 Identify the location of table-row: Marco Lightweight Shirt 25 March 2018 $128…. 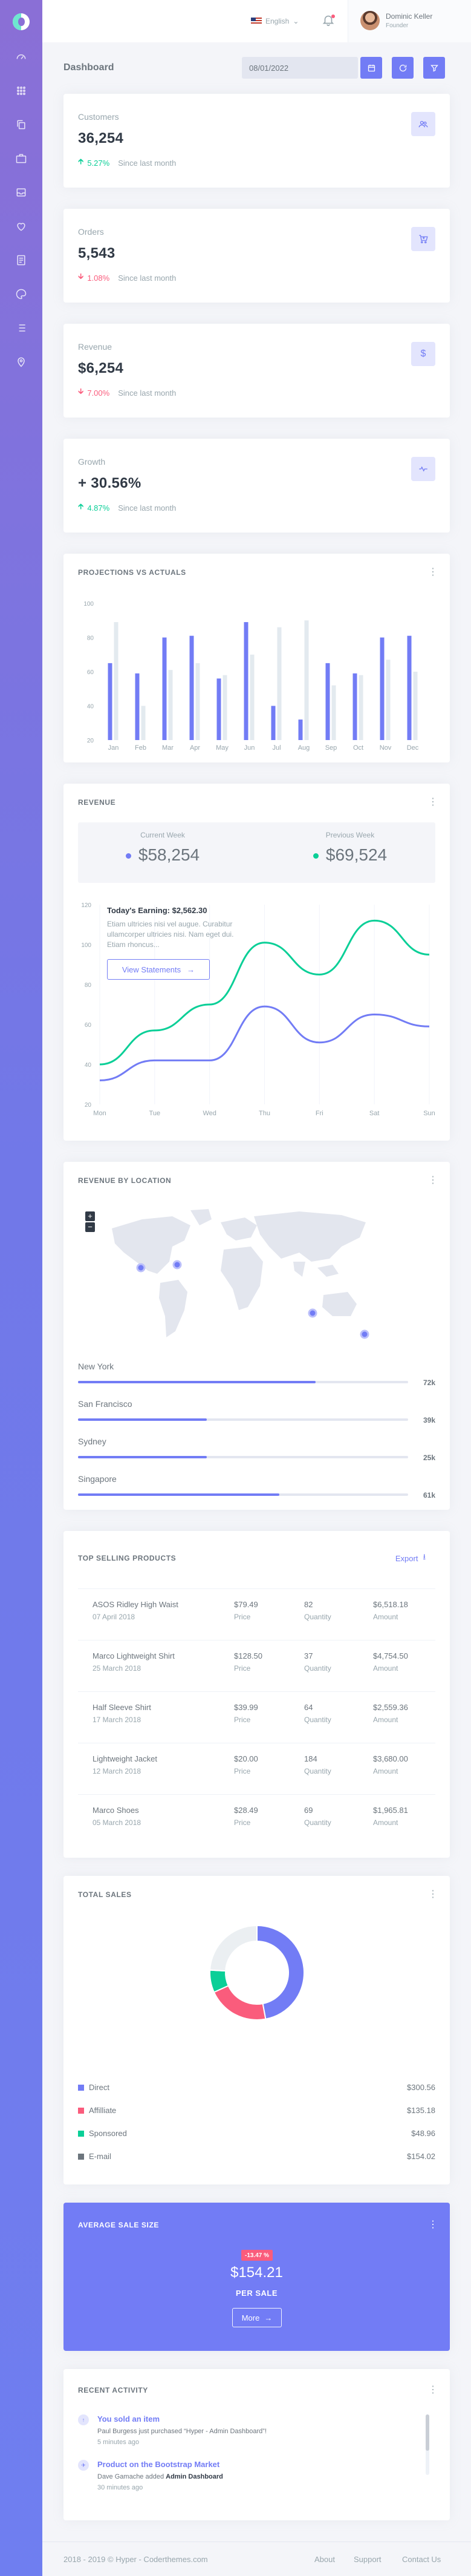
(256, 1665).